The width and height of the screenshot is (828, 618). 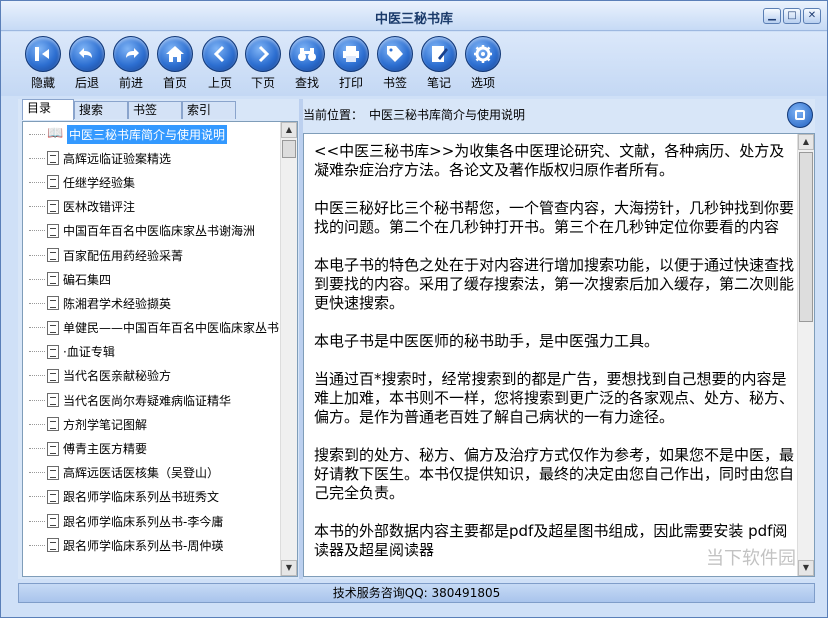 What do you see at coordinates (117, 158) in the screenshot?
I see `tree-item-label: 高辉远临证验案精选` at bounding box center [117, 158].